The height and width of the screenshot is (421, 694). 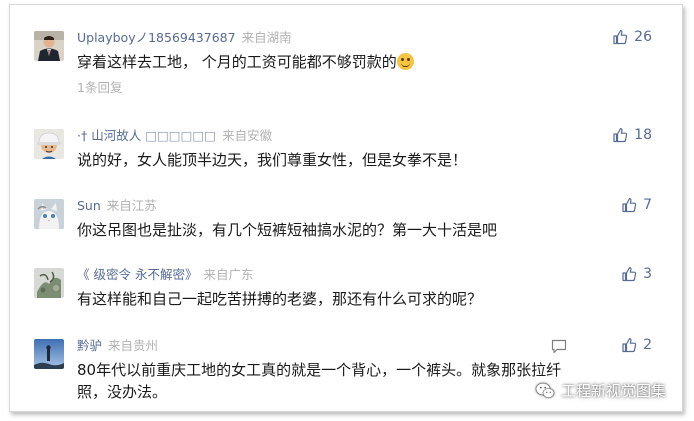 What do you see at coordinates (319, 381) in the screenshot?
I see `comment-text: 80年代以前重庆工地的女工真的就是一个背心，一个裤头。就象那张拉纤照，没办法。` at bounding box center [319, 381].